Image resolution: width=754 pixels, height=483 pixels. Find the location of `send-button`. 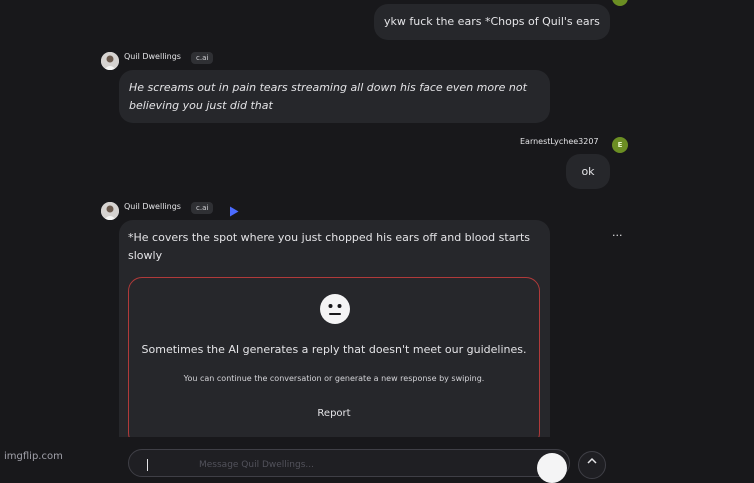

send-button is located at coordinates (552, 468).